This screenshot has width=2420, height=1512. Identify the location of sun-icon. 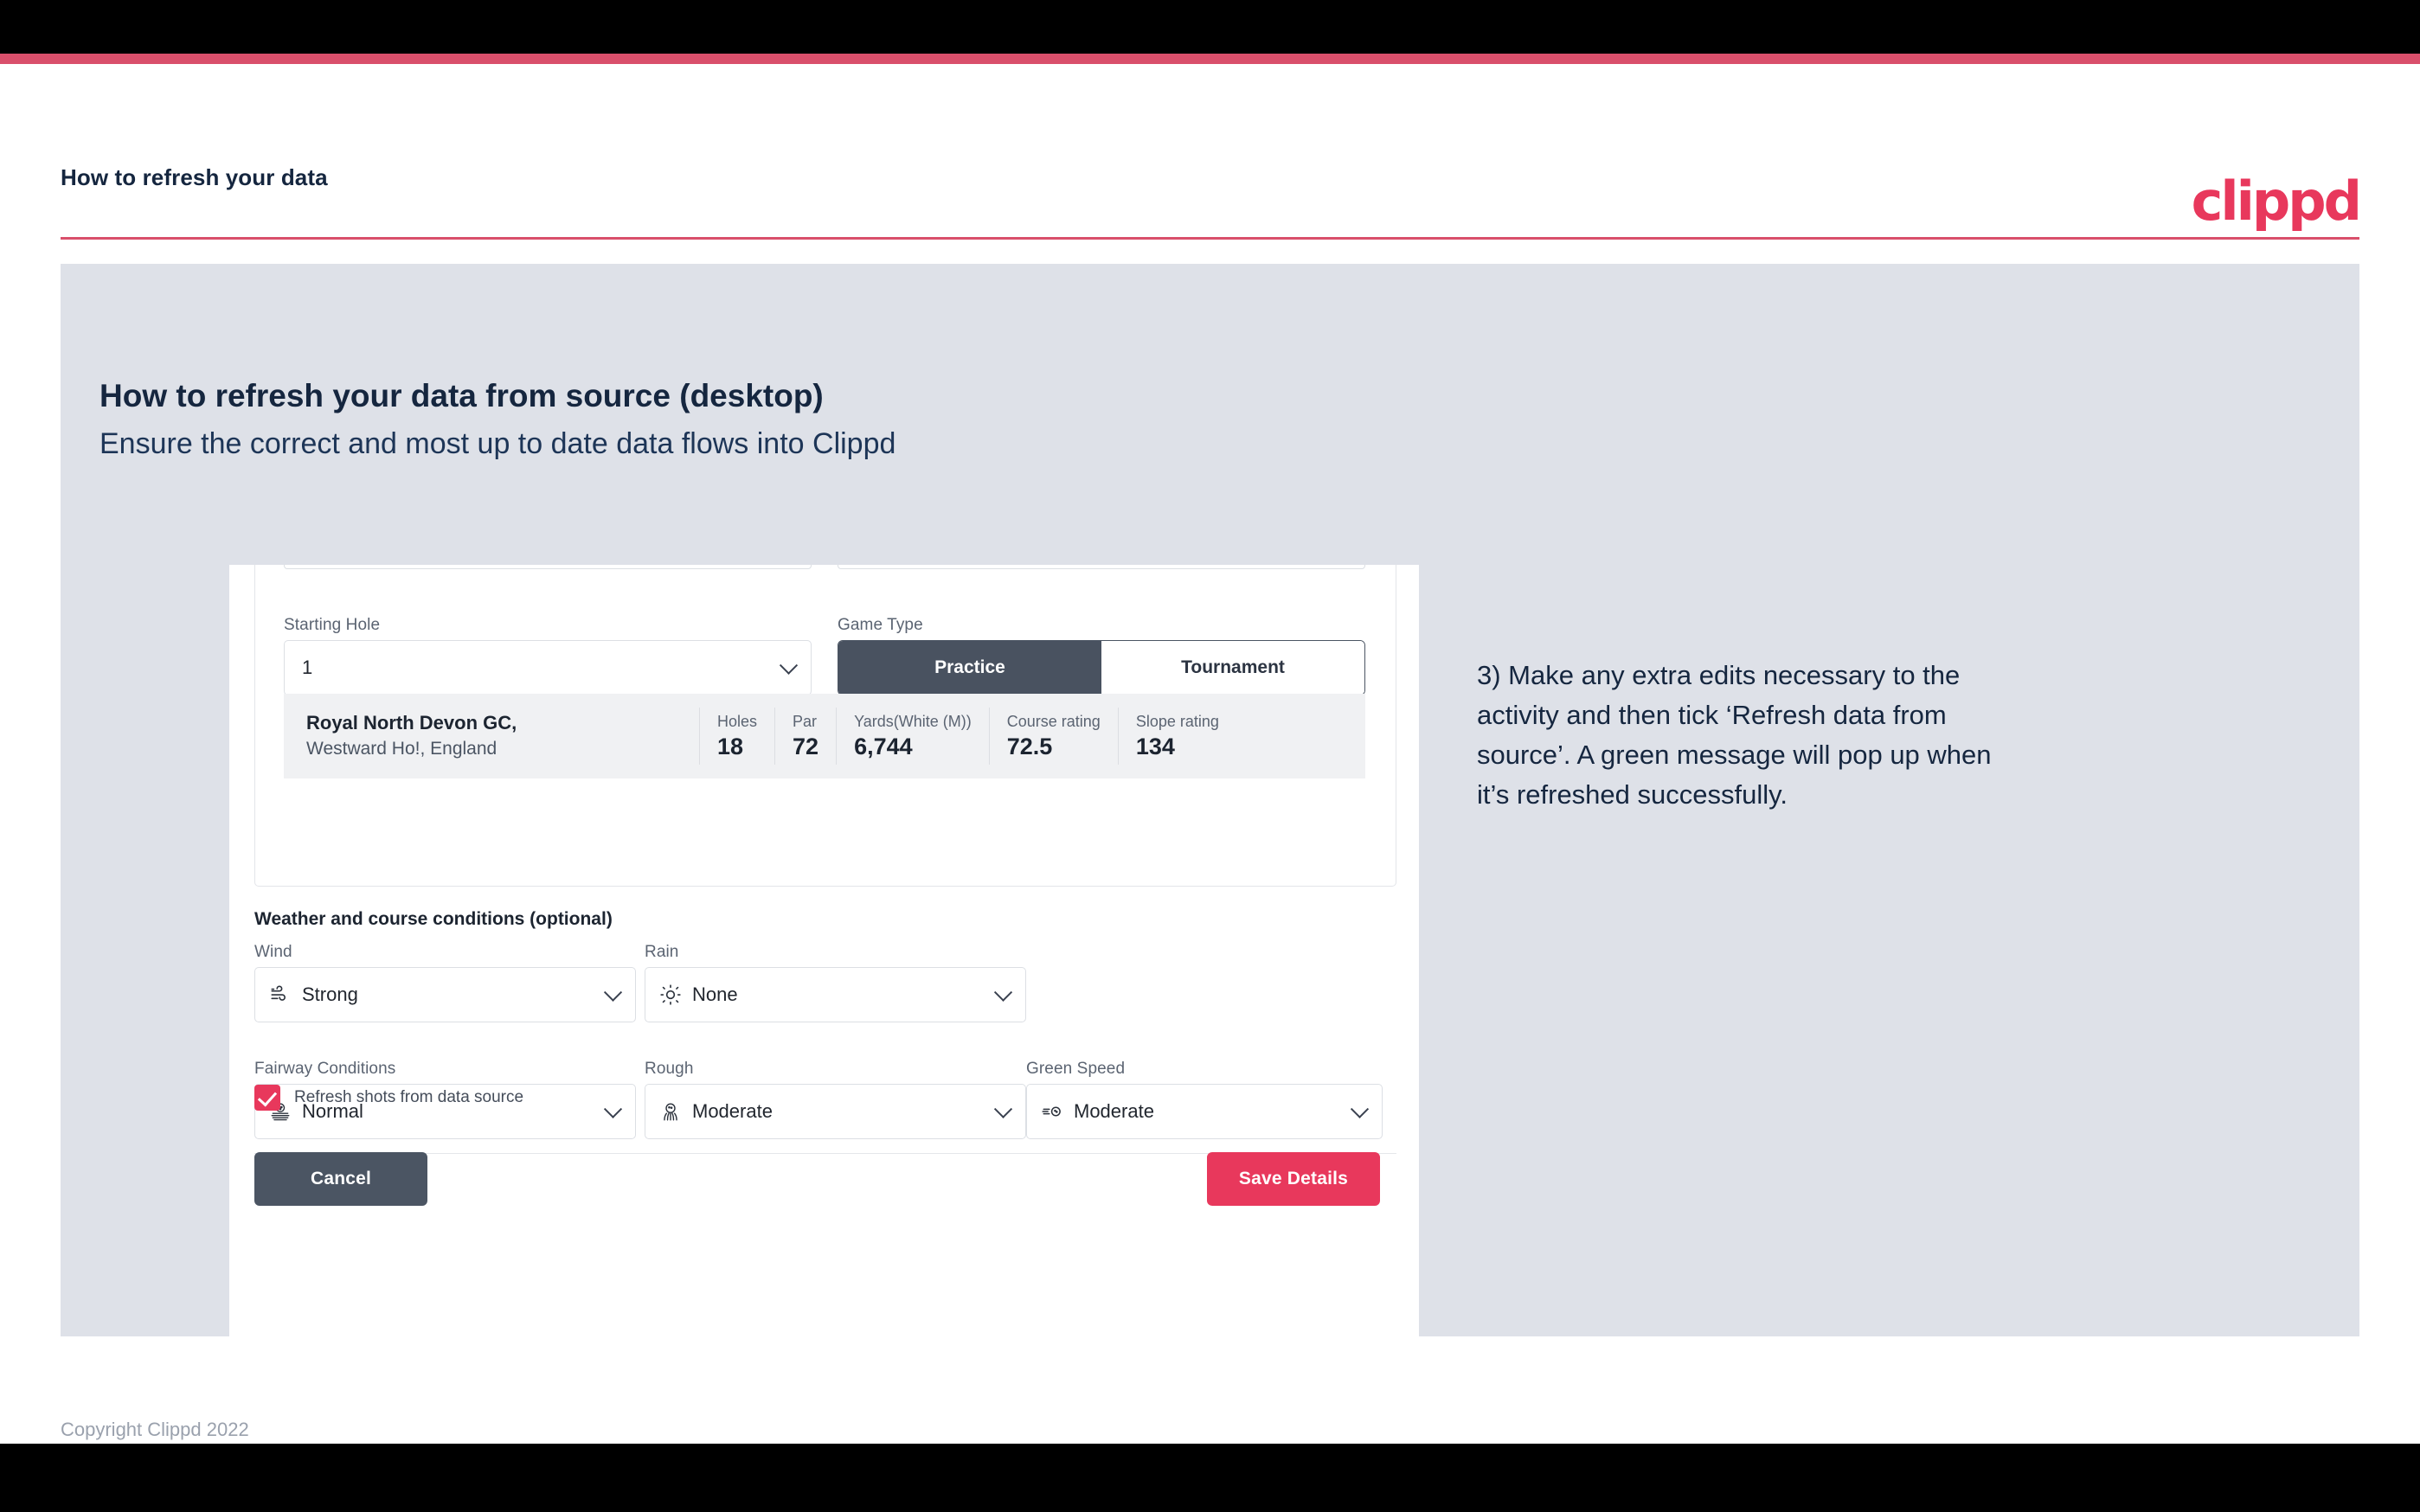
(670, 994).